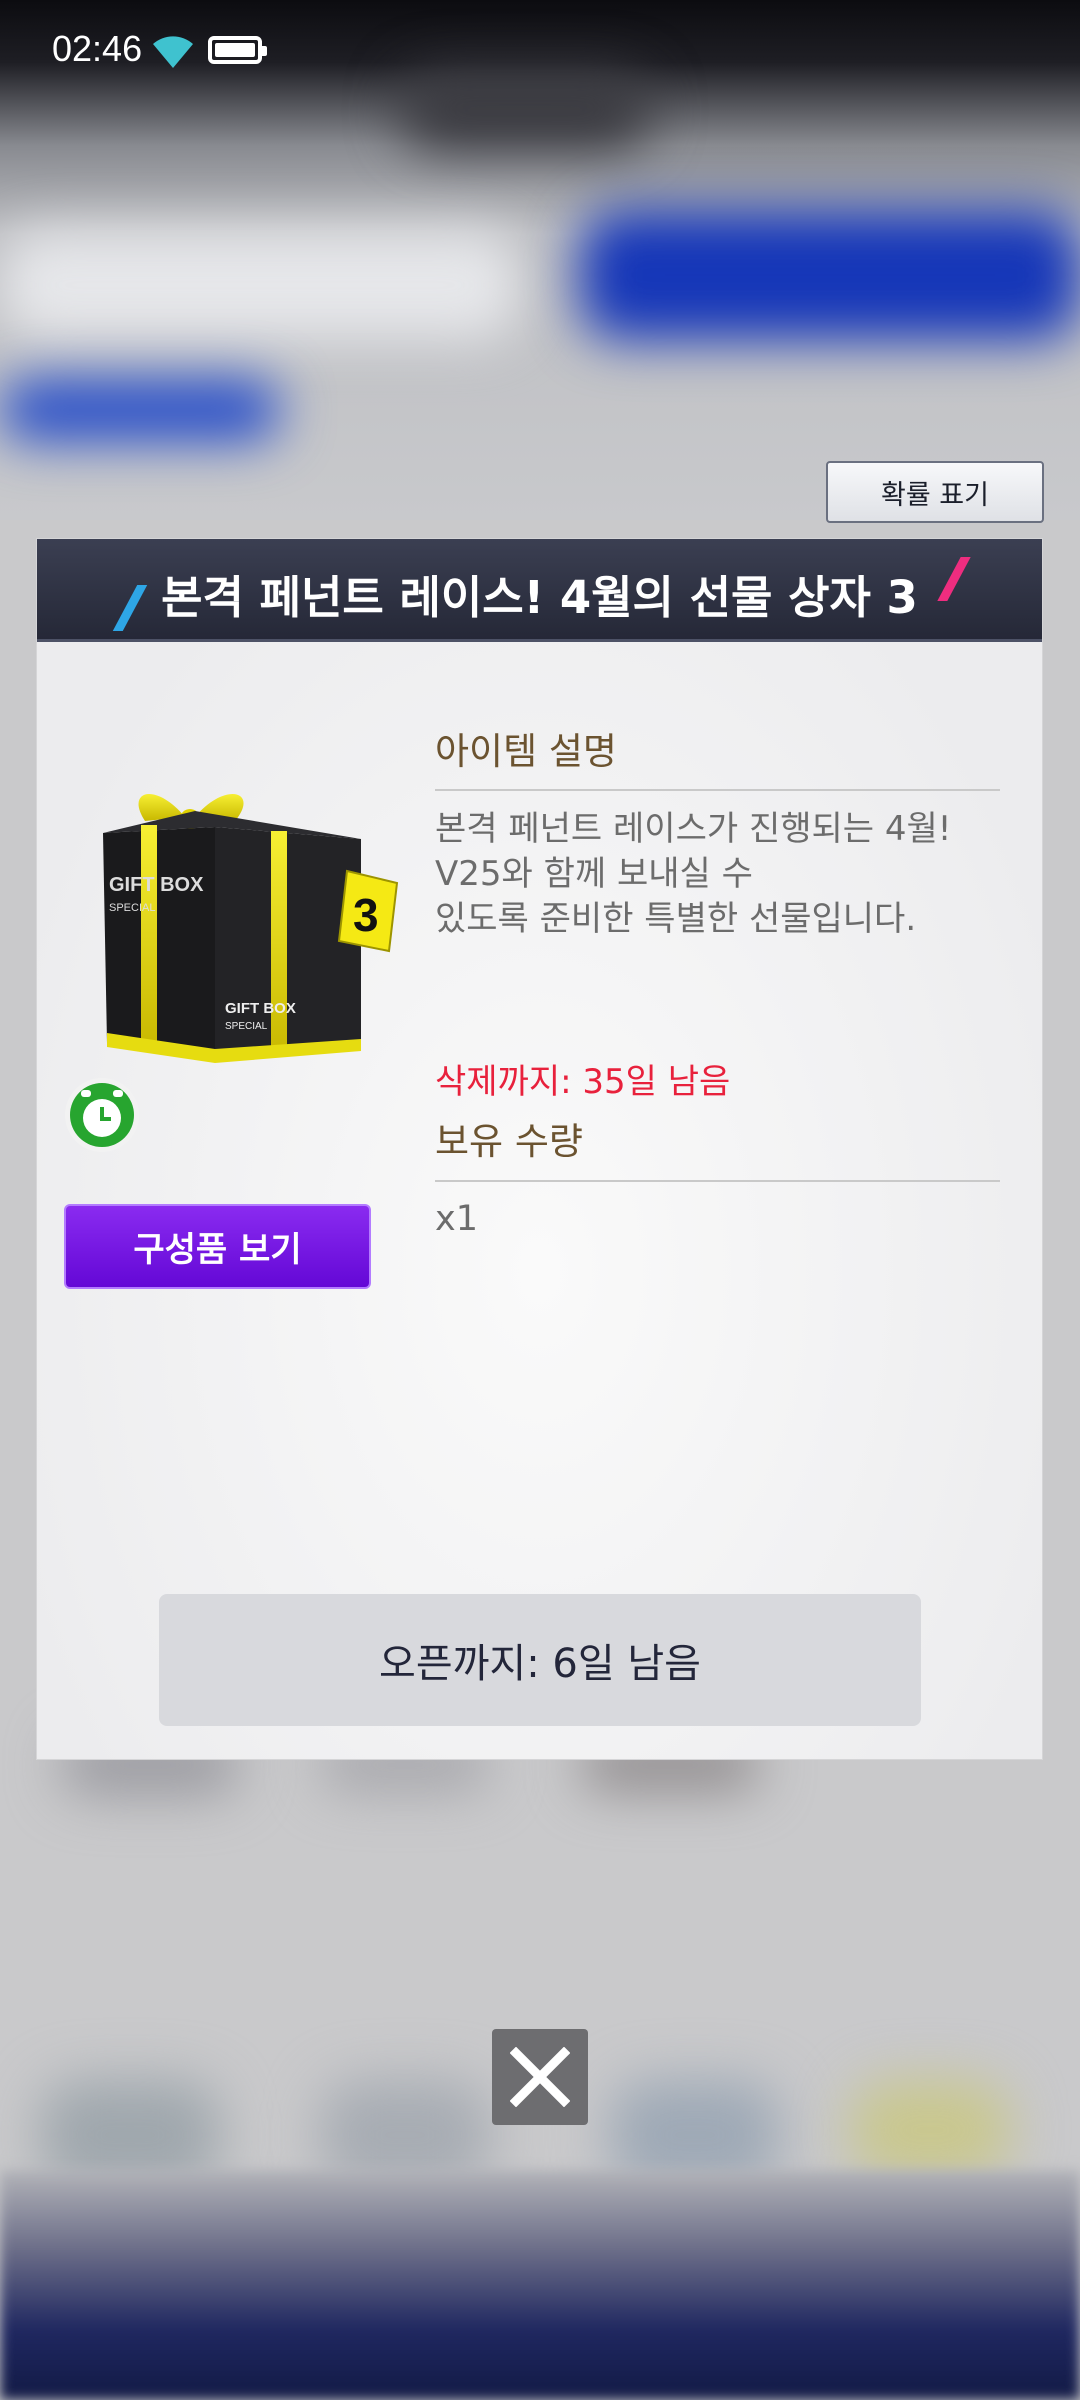 Image resolution: width=1080 pixels, height=2400 pixels. Describe the element at coordinates (583, 1082) in the screenshot. I see `deletion-notice: 삭제까지: 35일 남음` at that location.